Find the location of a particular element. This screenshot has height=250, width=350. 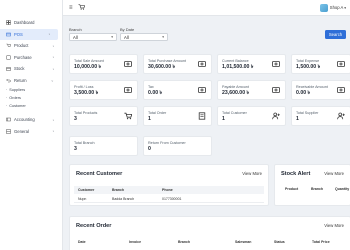

branch-label: Branch is located at coordinates (75, 29).